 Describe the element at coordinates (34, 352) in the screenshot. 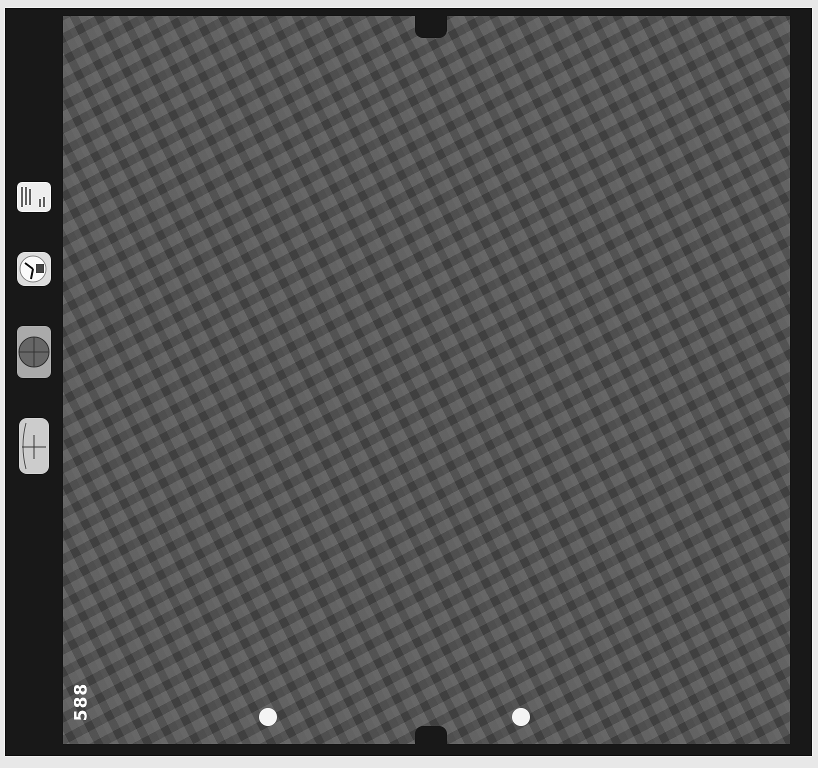

I see `altimeter-icon` at that location.